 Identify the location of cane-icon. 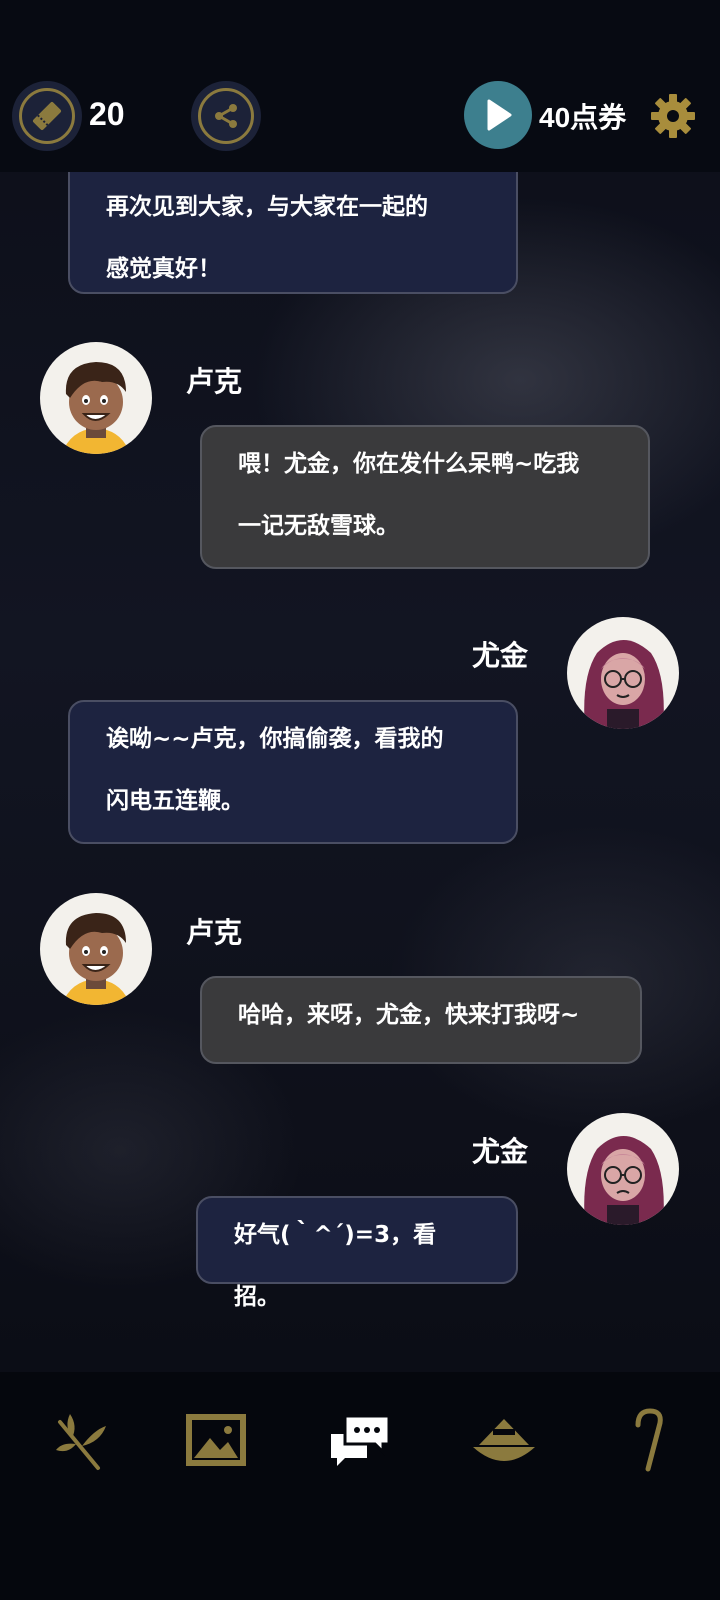
(649, 1440).